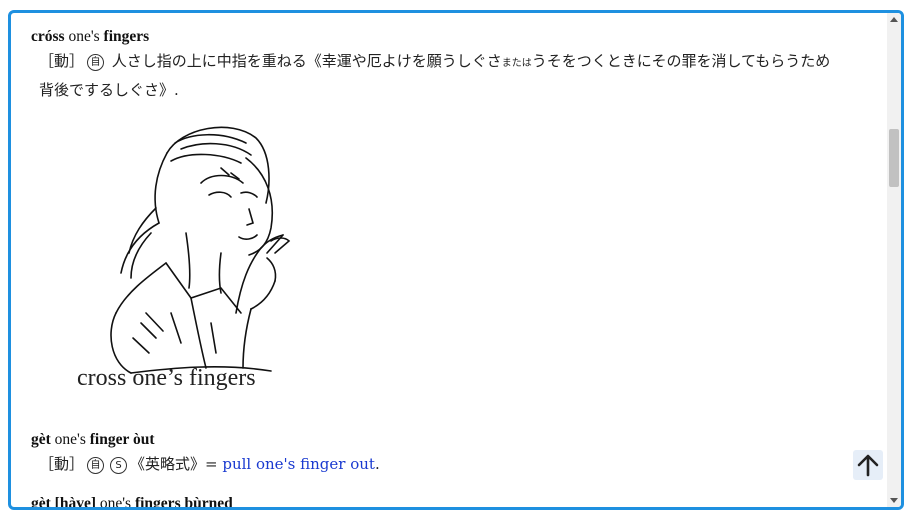 The height and width of the screenshot is (516, 910). I want to click on headword-bold: fingers, so click(126, 36).